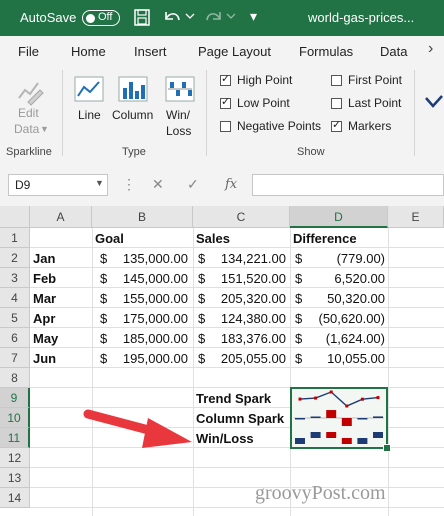 The width and height of the screenshot is (444, 516). Describe the element at coordinates (214, 17) in the screenshot. I see `redo-icon` at that location.